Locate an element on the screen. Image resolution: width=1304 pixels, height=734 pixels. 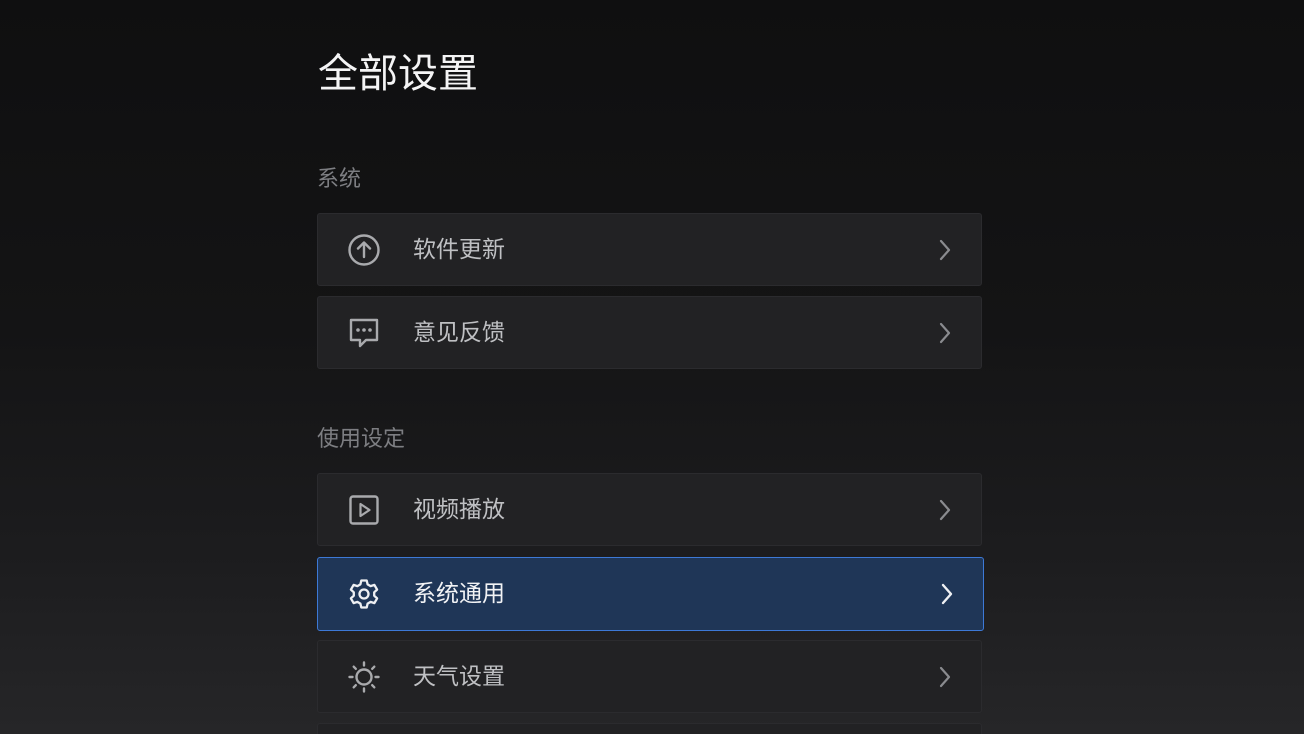
section-label-usage-settings: 使用设定 is located at coordinates (361, 439).